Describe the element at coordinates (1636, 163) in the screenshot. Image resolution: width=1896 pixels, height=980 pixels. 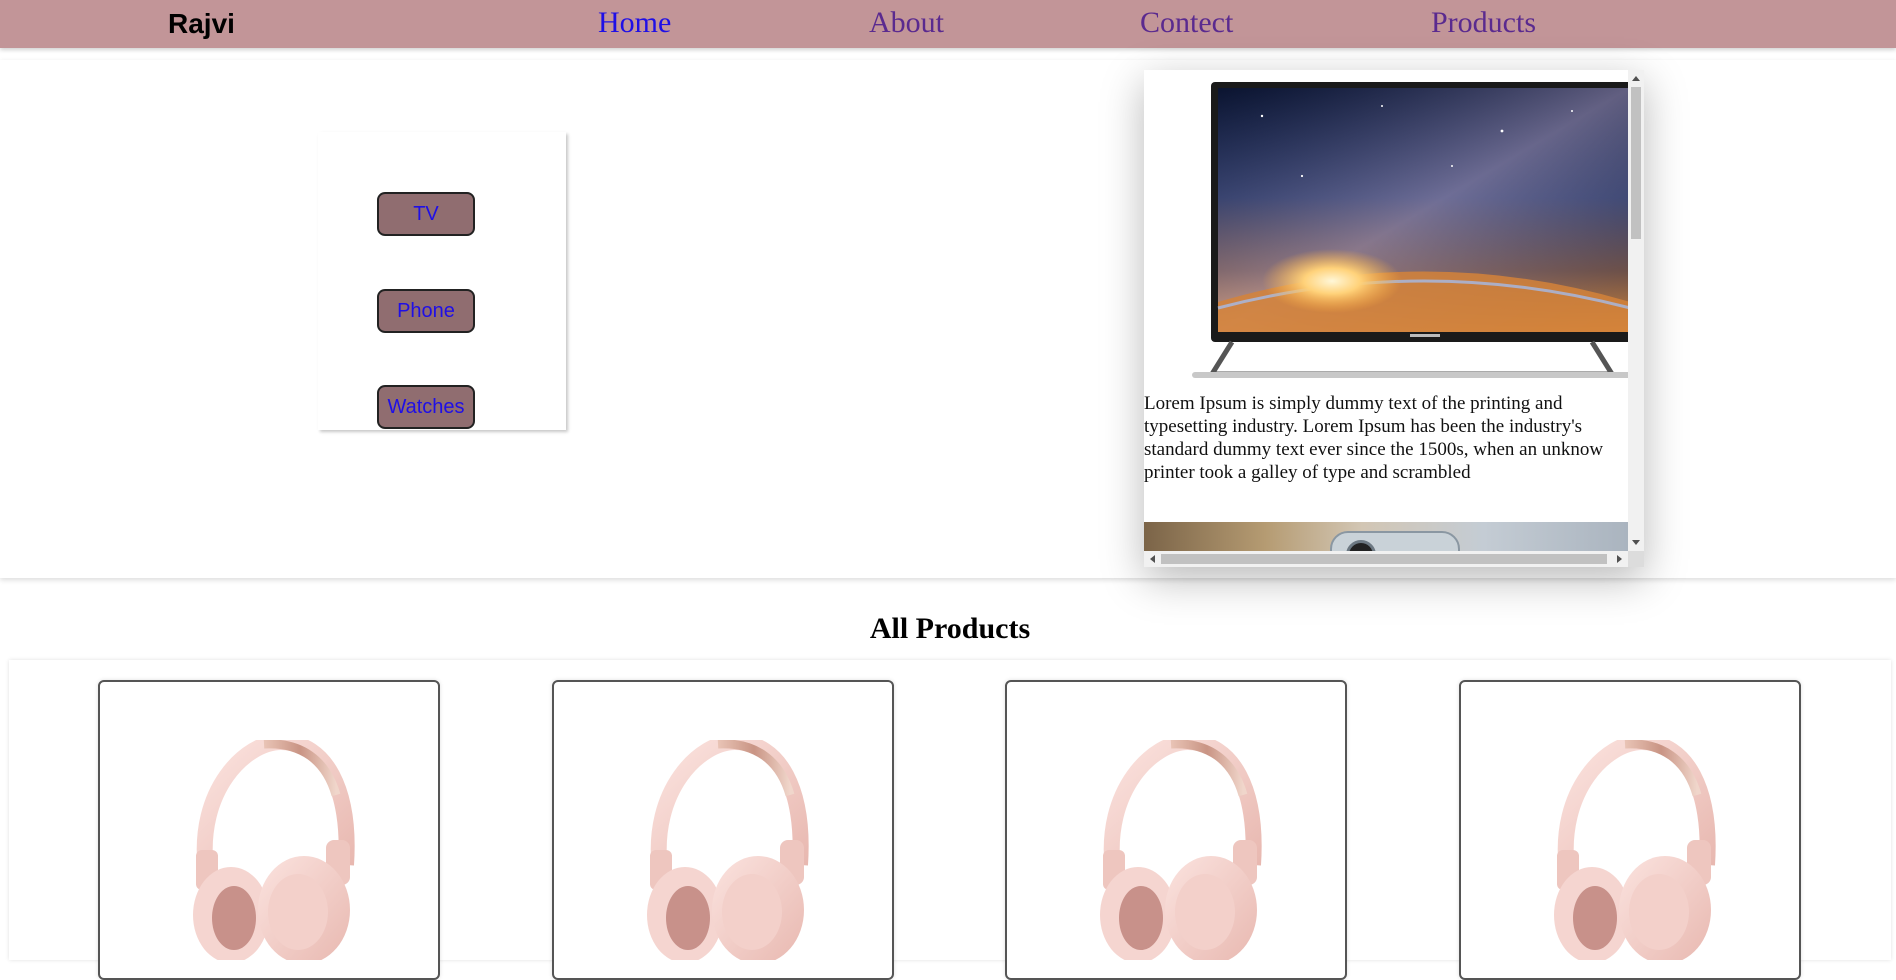
I see `vertical-scroll-thumb` at that location.